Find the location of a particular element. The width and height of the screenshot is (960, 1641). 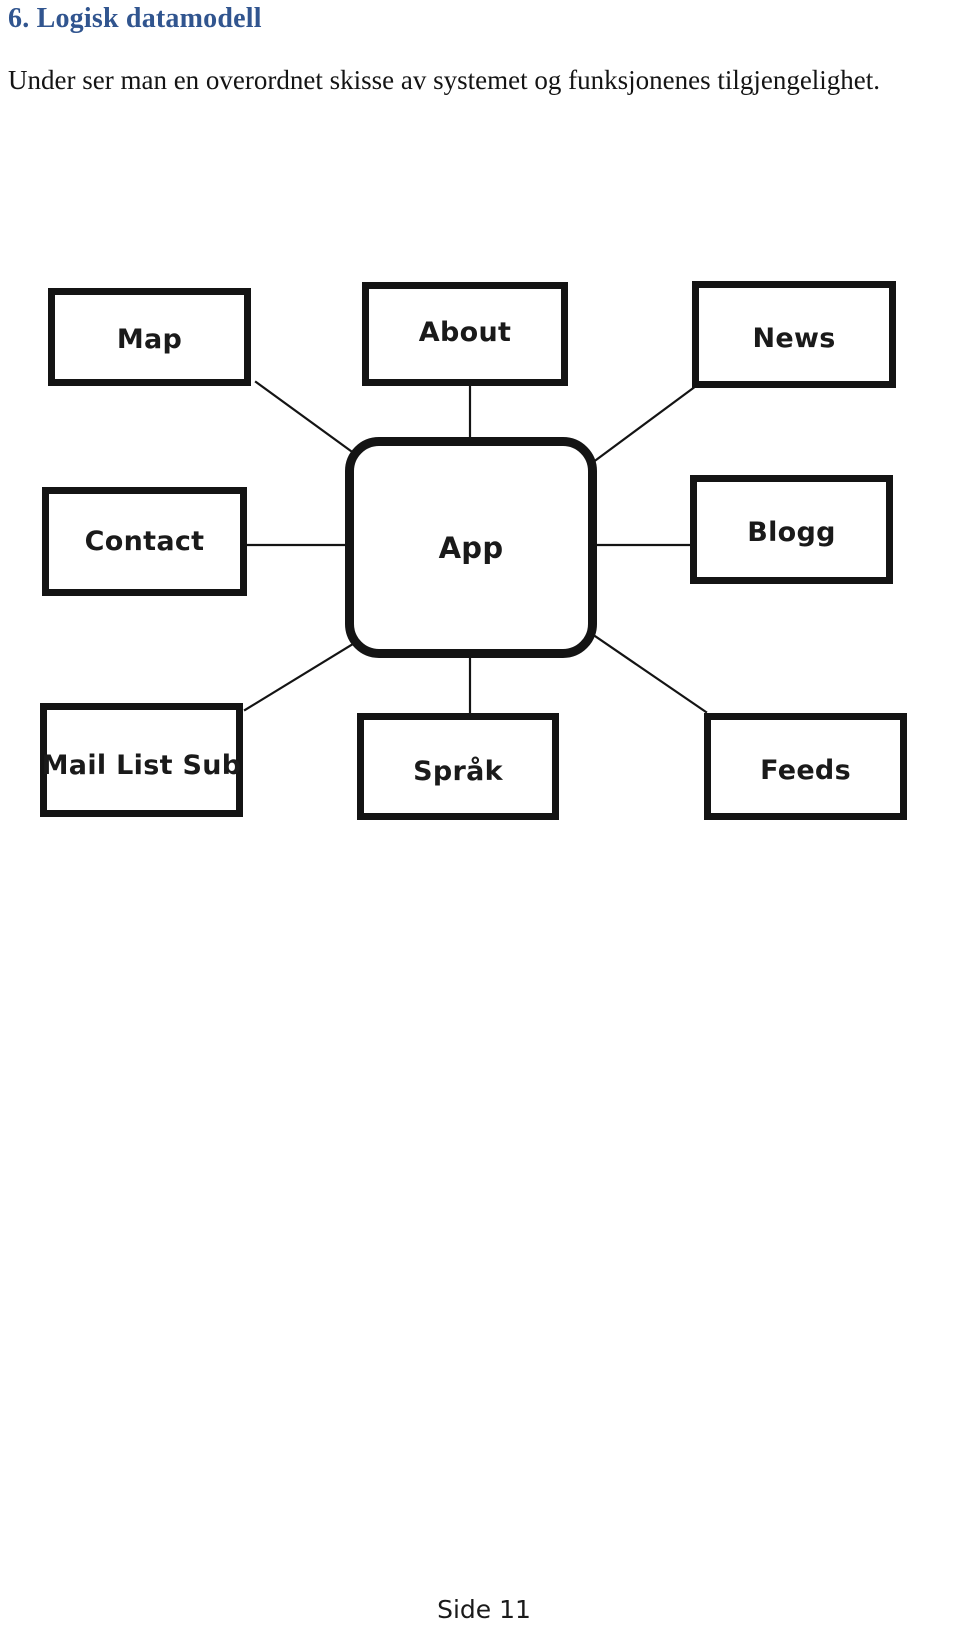

diagram-node-feeds: Feeds is located at coordinates (805, 766).